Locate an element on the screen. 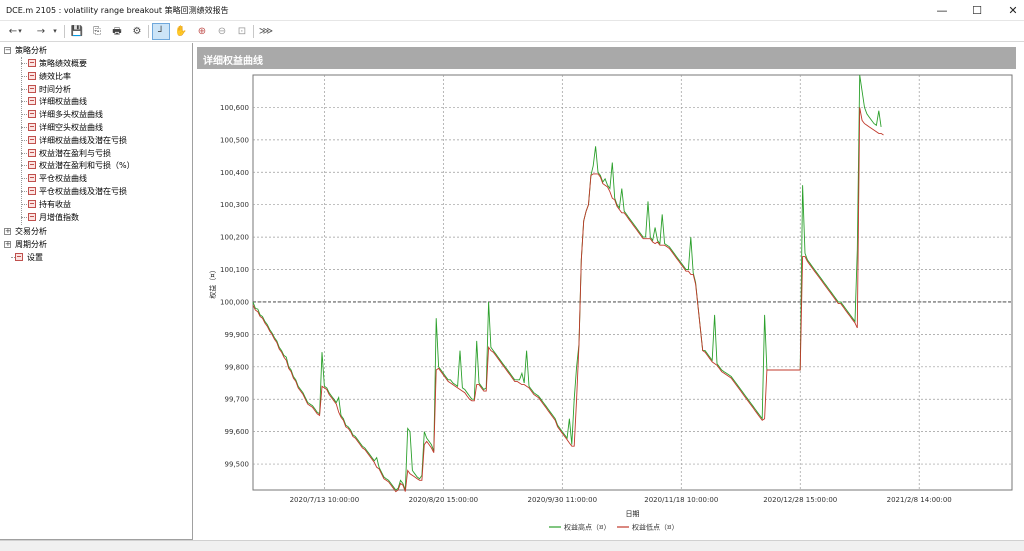  save-icon: 💾 is located at coordinates (77, 31).